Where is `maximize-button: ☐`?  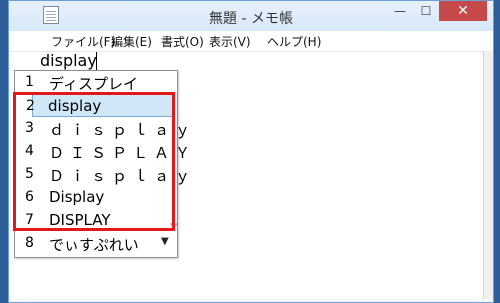 maximize-button: ☐ is located at coordinates (426, 11).